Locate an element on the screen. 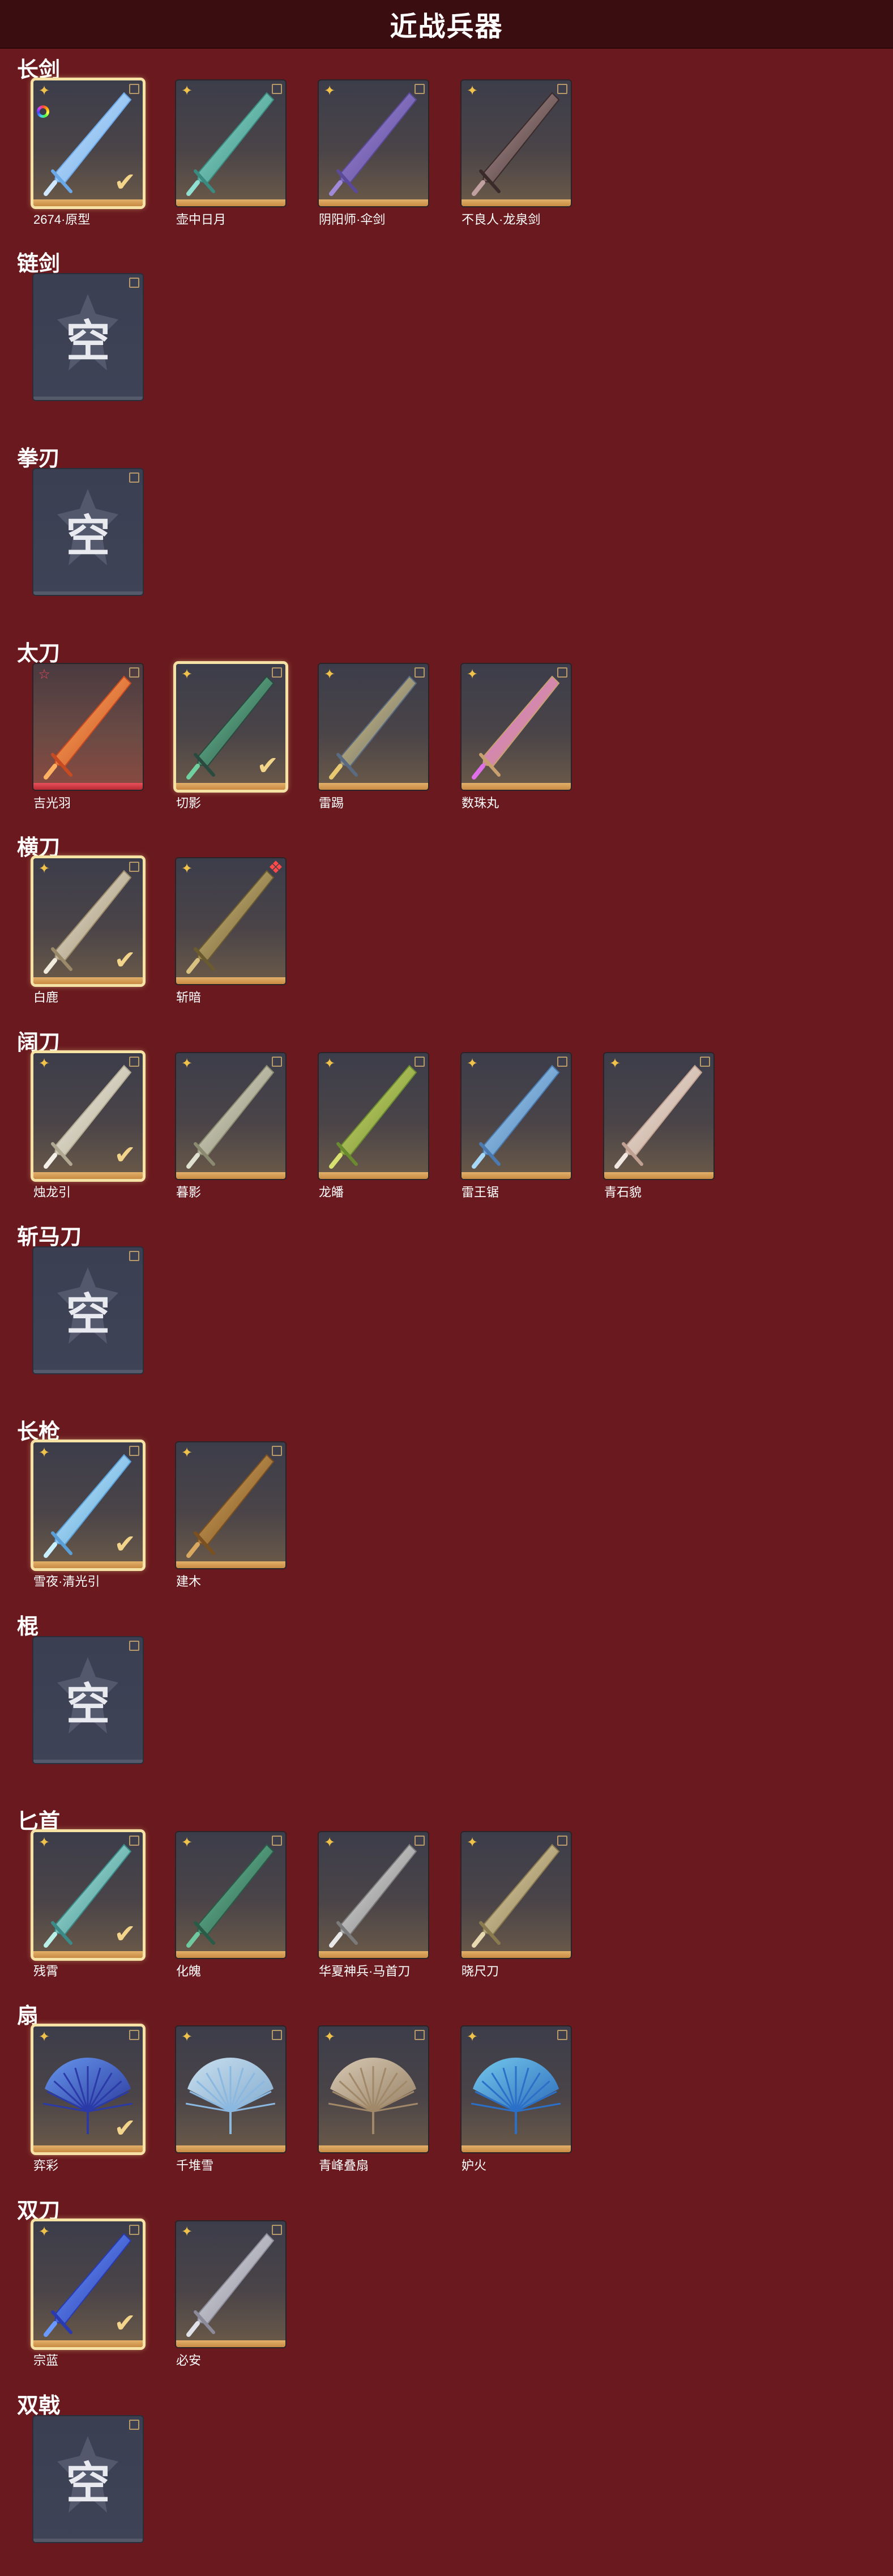  weapon-item: ✦ 雷王锯 is located at coordinates (517, 1126).